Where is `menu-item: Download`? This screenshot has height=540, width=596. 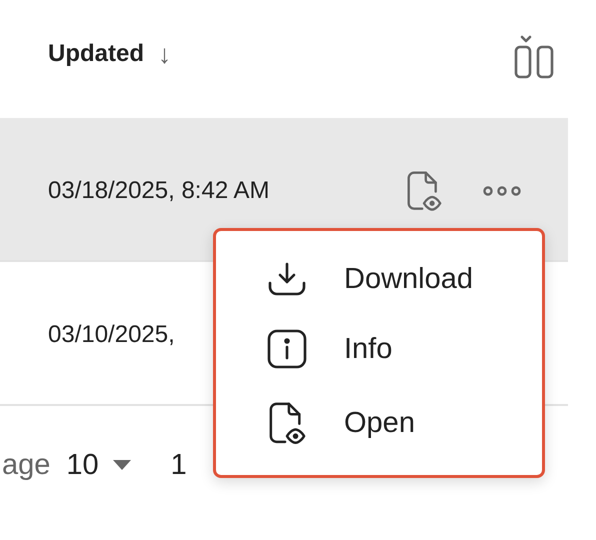
menu-item: Download is located at coordinates (379, 279).